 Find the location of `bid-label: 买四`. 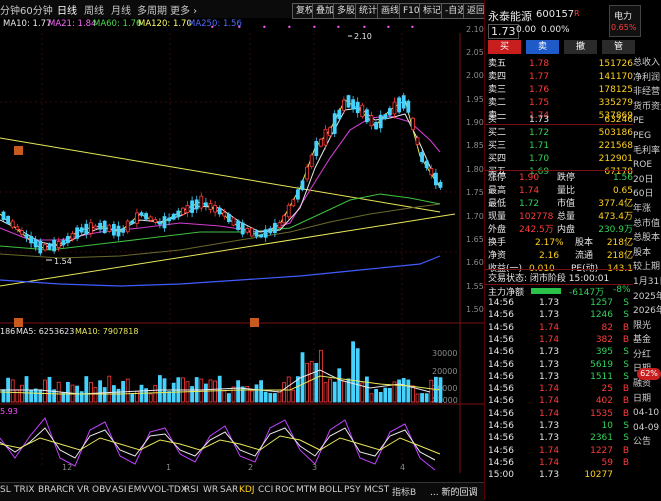

bid-label: 买四 is located at coordinates (497, 159).